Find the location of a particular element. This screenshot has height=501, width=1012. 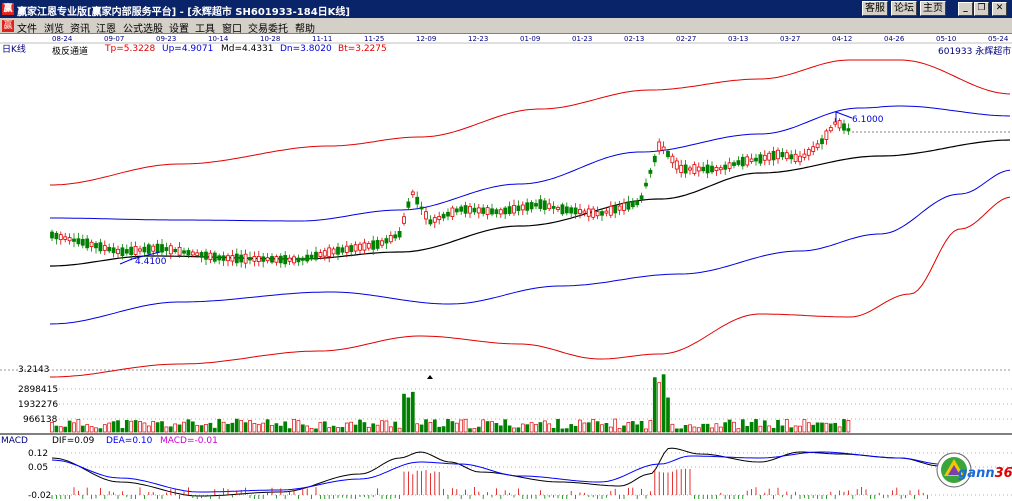

menu-gann: 江恩 is located at coordinates (106, 27).